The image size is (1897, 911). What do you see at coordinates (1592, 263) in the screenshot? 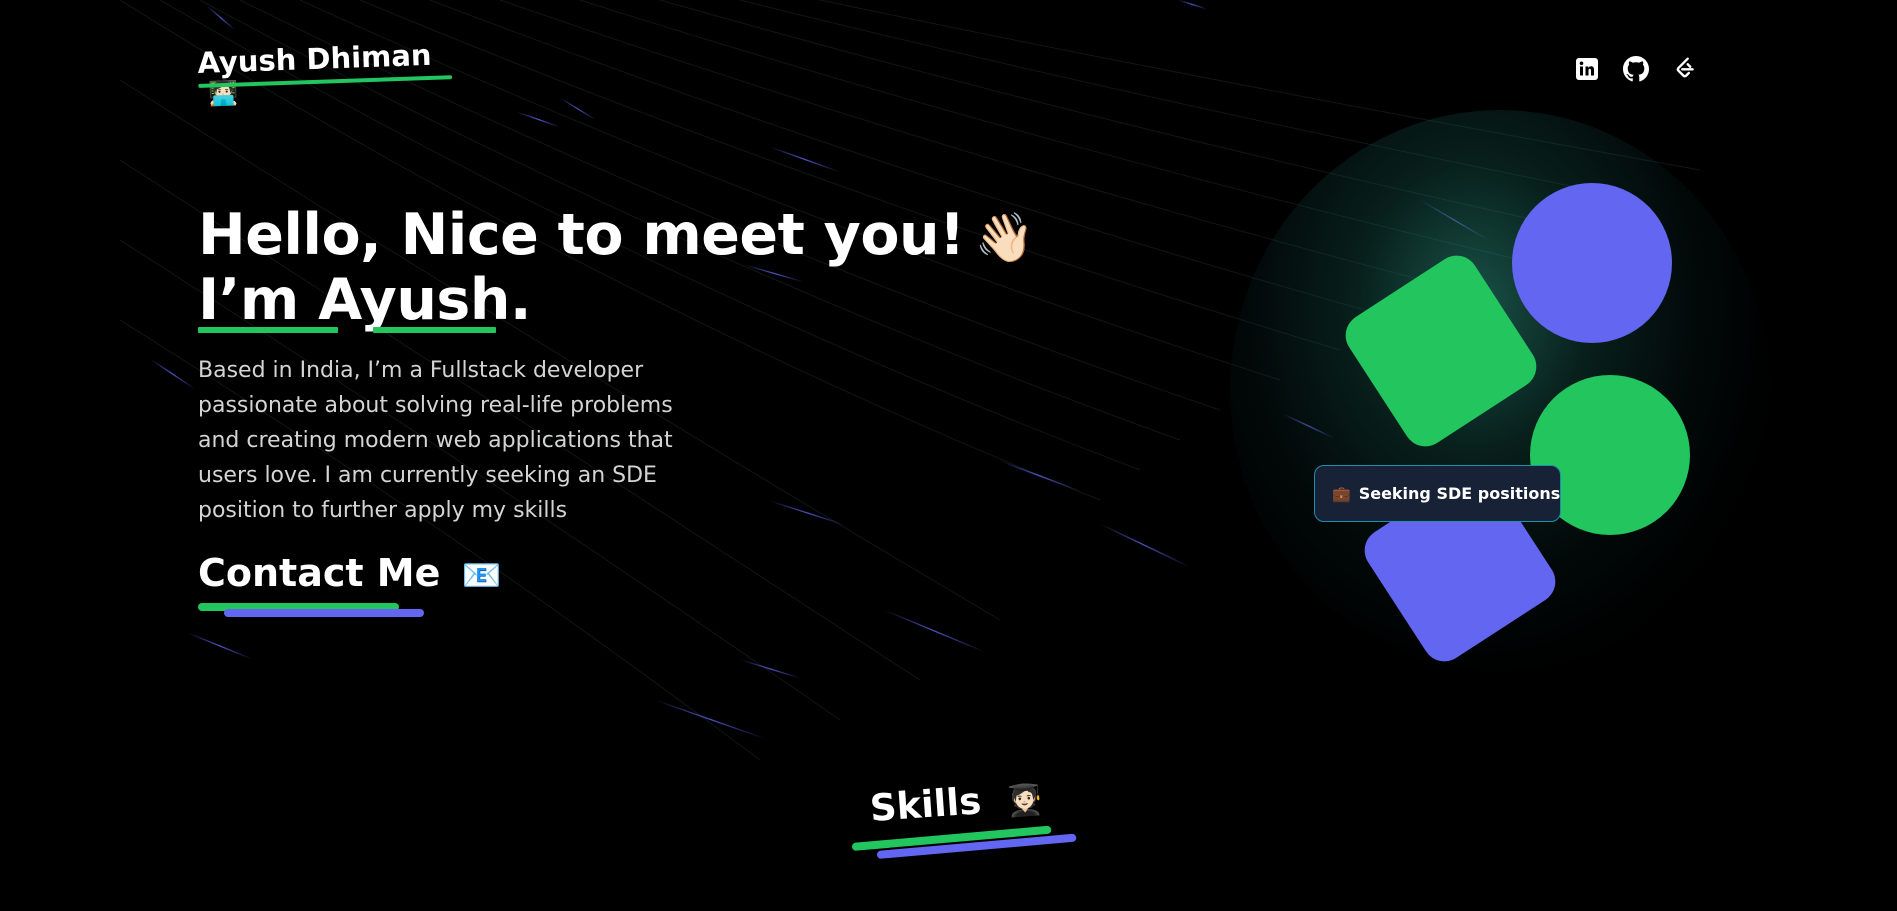
I see `indigo-circle` at bounding box center [1592, 263].